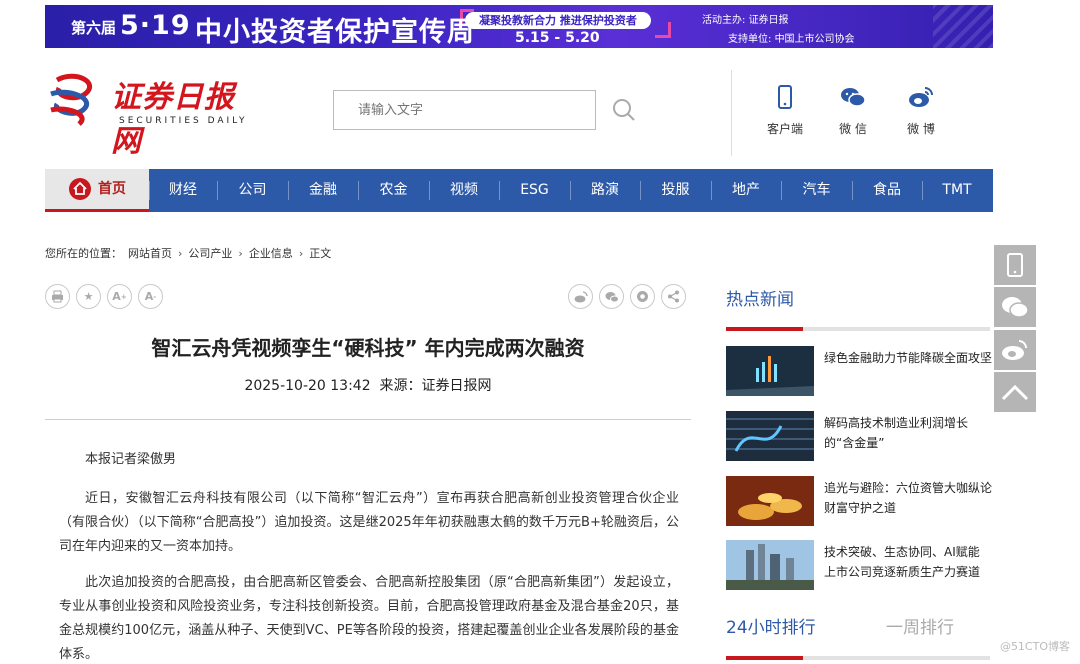  What do you see at coordinates (611, 296) in the screenshot?
I see `wechat-share-icon` at bounding box center [611, 296].